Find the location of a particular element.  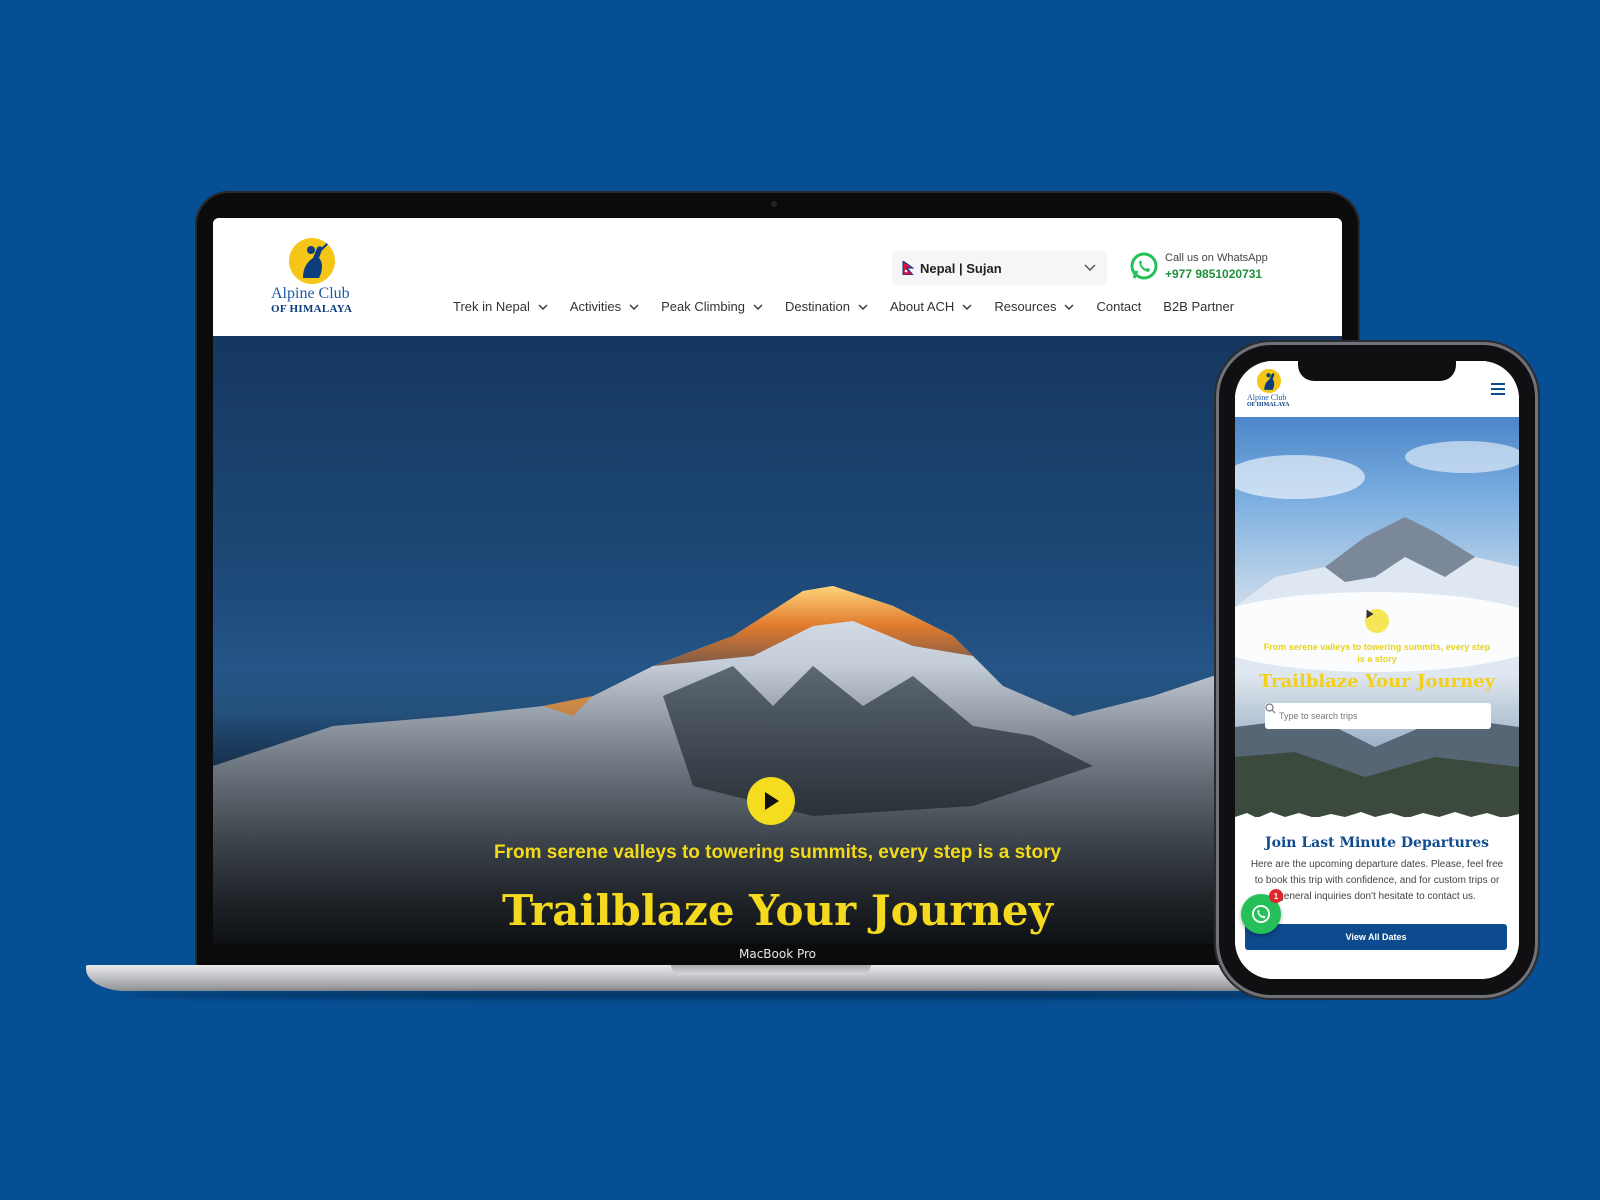

nav-label: About ACH is located at coordinates (922, 306).